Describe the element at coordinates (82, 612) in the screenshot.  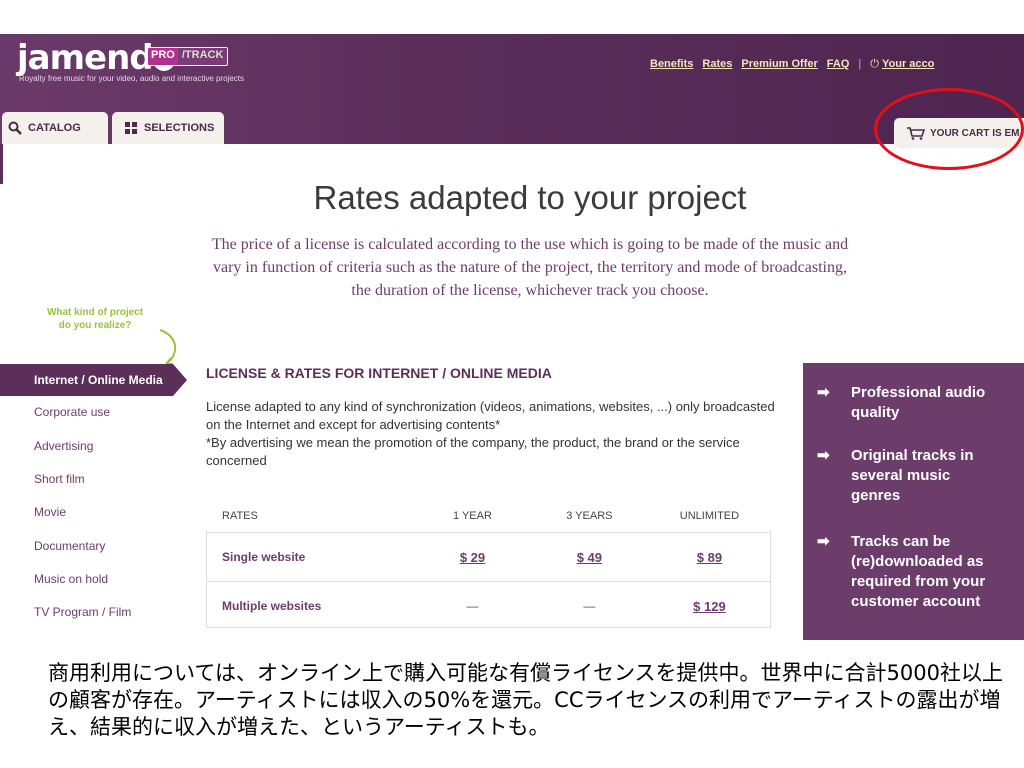
I see `sidebar-item-tv-program: TV Program / Film` at that location.